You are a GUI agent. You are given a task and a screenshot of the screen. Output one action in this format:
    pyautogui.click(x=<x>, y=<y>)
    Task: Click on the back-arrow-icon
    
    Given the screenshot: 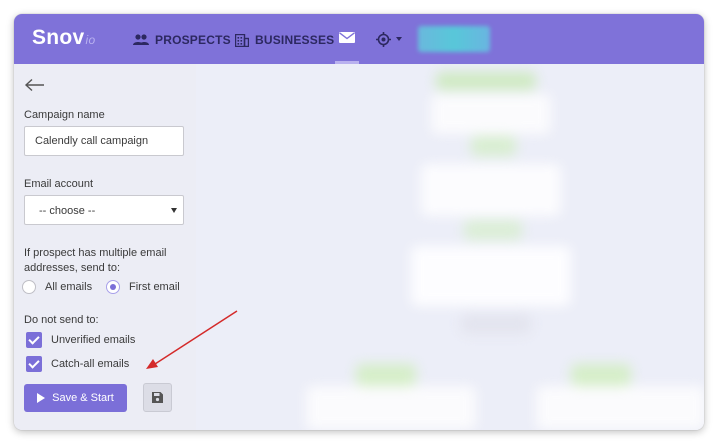 What is the action you would take?
    pyautogui.click(x=35, y=85)
    